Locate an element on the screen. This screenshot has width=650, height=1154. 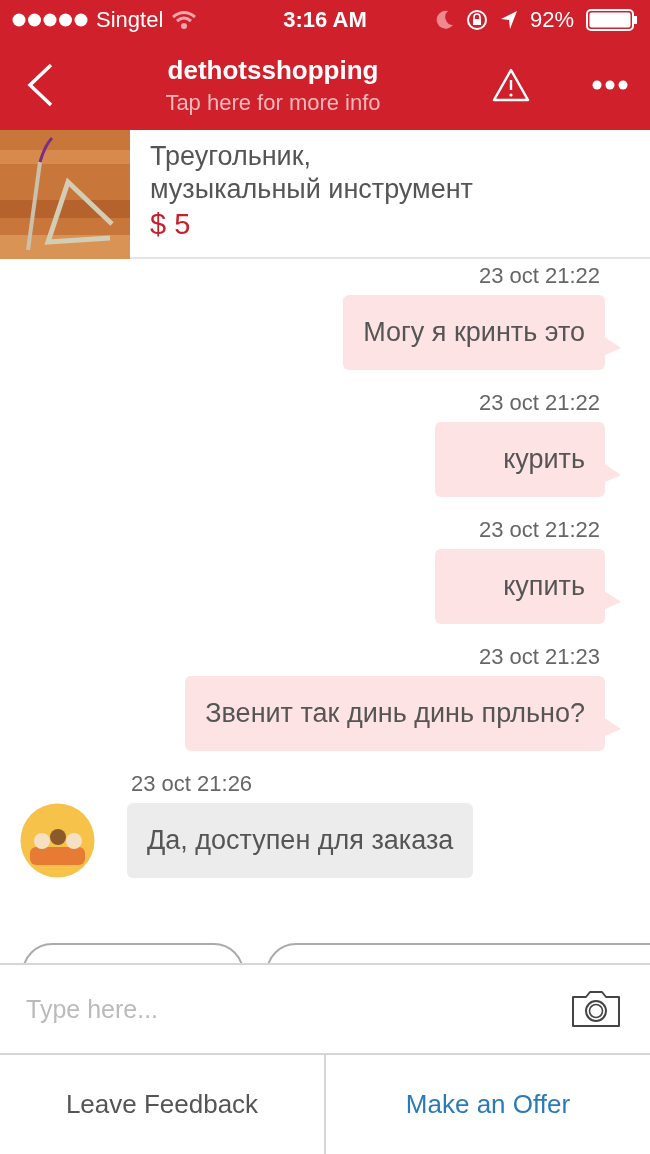
wifi-icon is located at coordinates (184, 20).